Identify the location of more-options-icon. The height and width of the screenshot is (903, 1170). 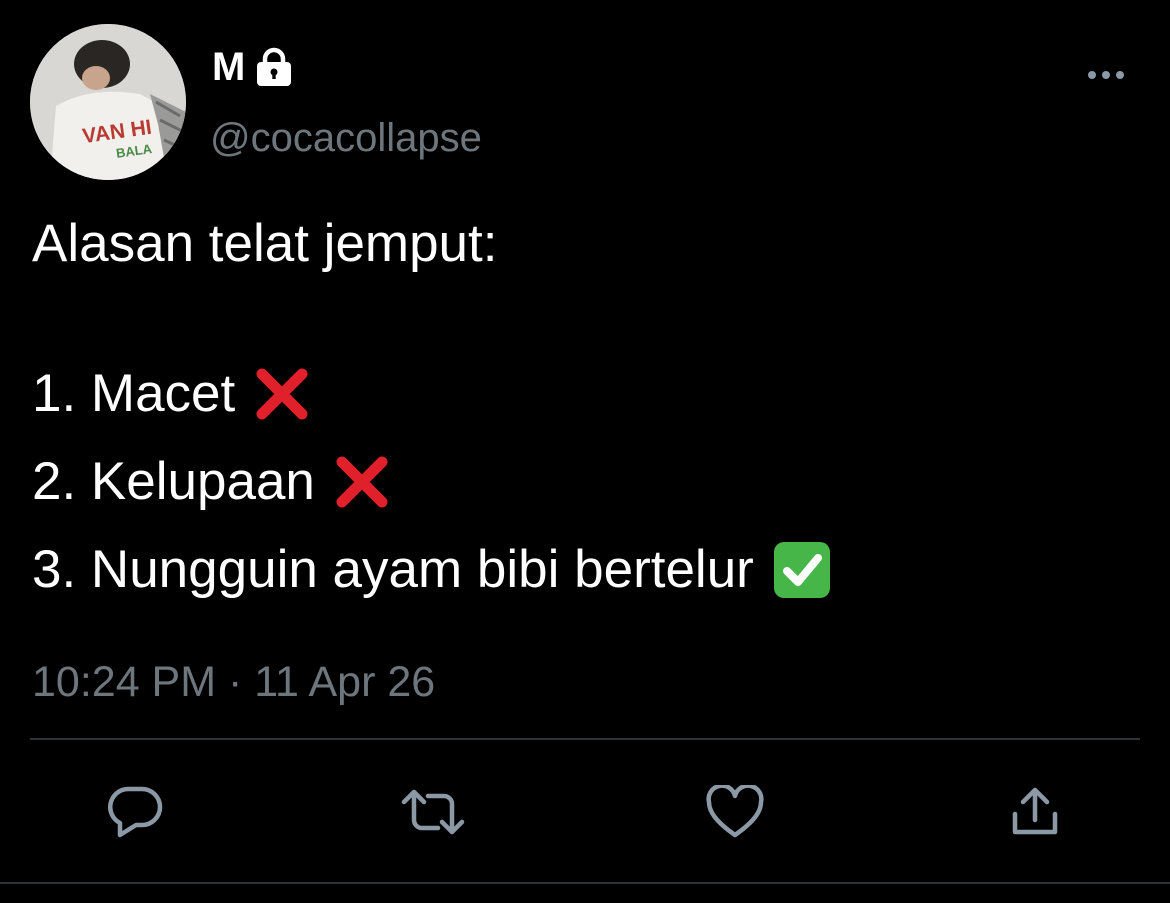
(1106, 75).